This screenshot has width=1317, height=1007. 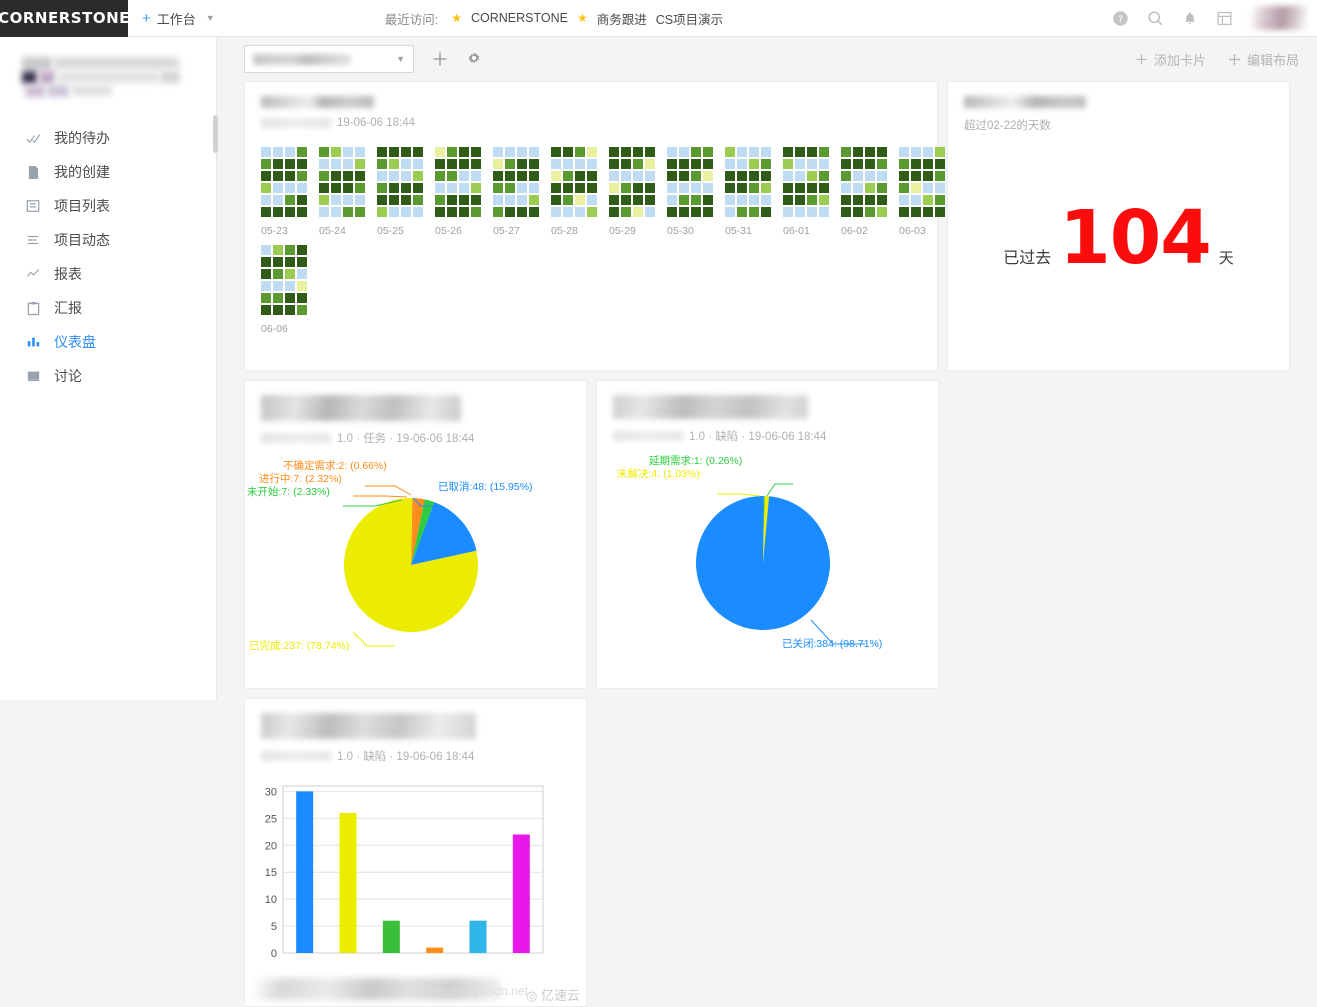 What do you see at coordinates (108, 206) in the screenshot?
I see `sidebar-item-project-list: 项目列表` at bounding box center [108, 206].